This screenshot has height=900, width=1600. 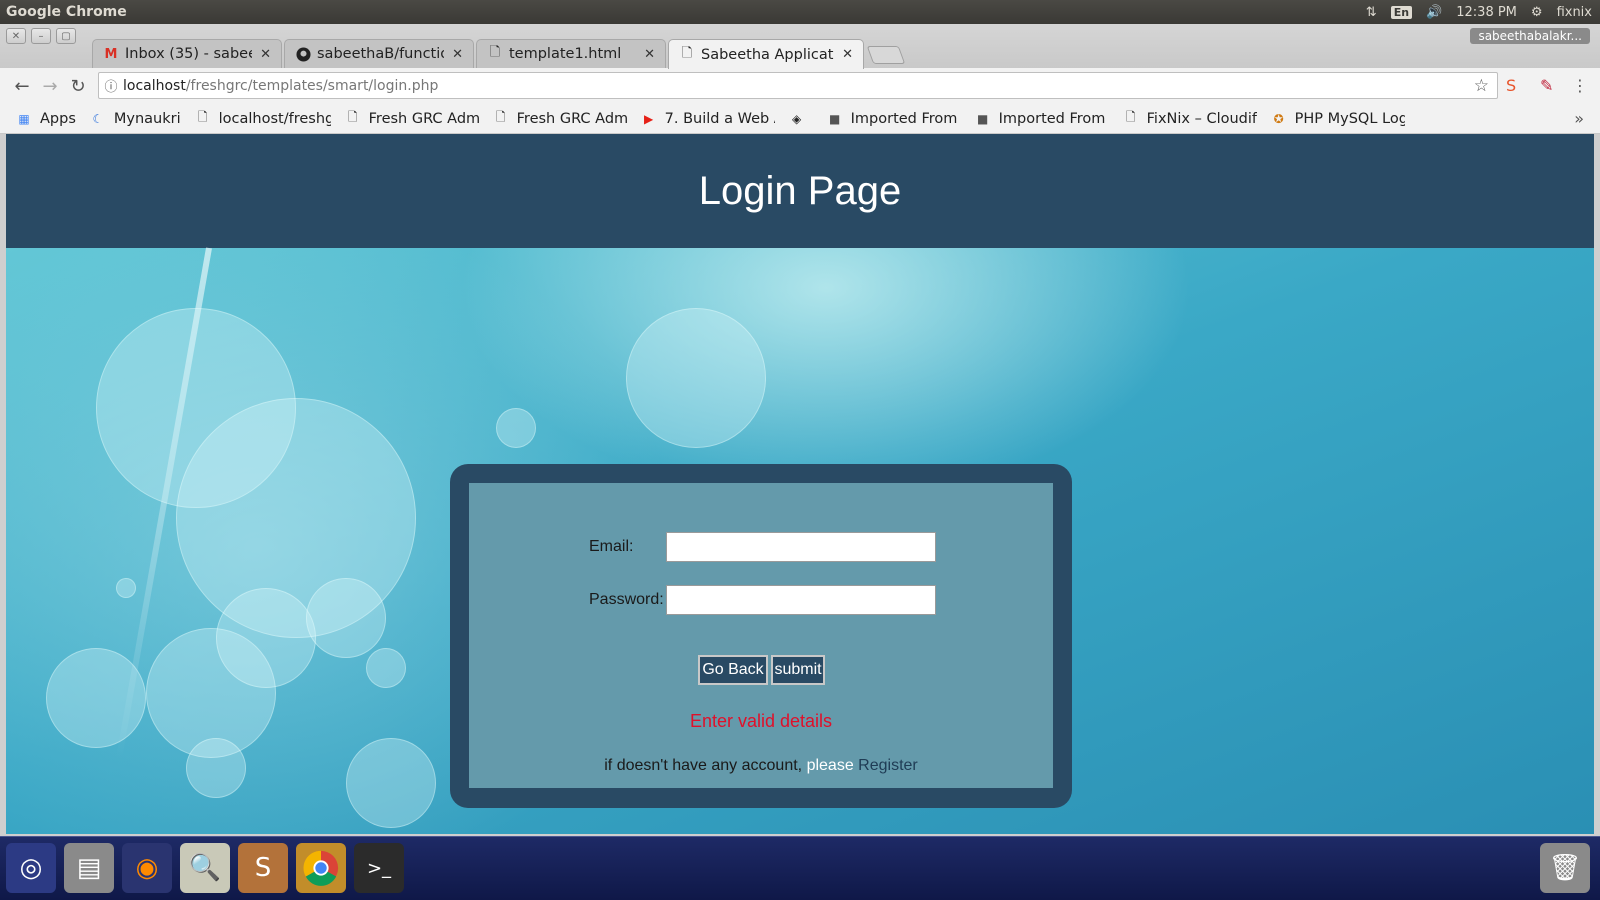 I want to click on password-field, so click(x=801, y=600).